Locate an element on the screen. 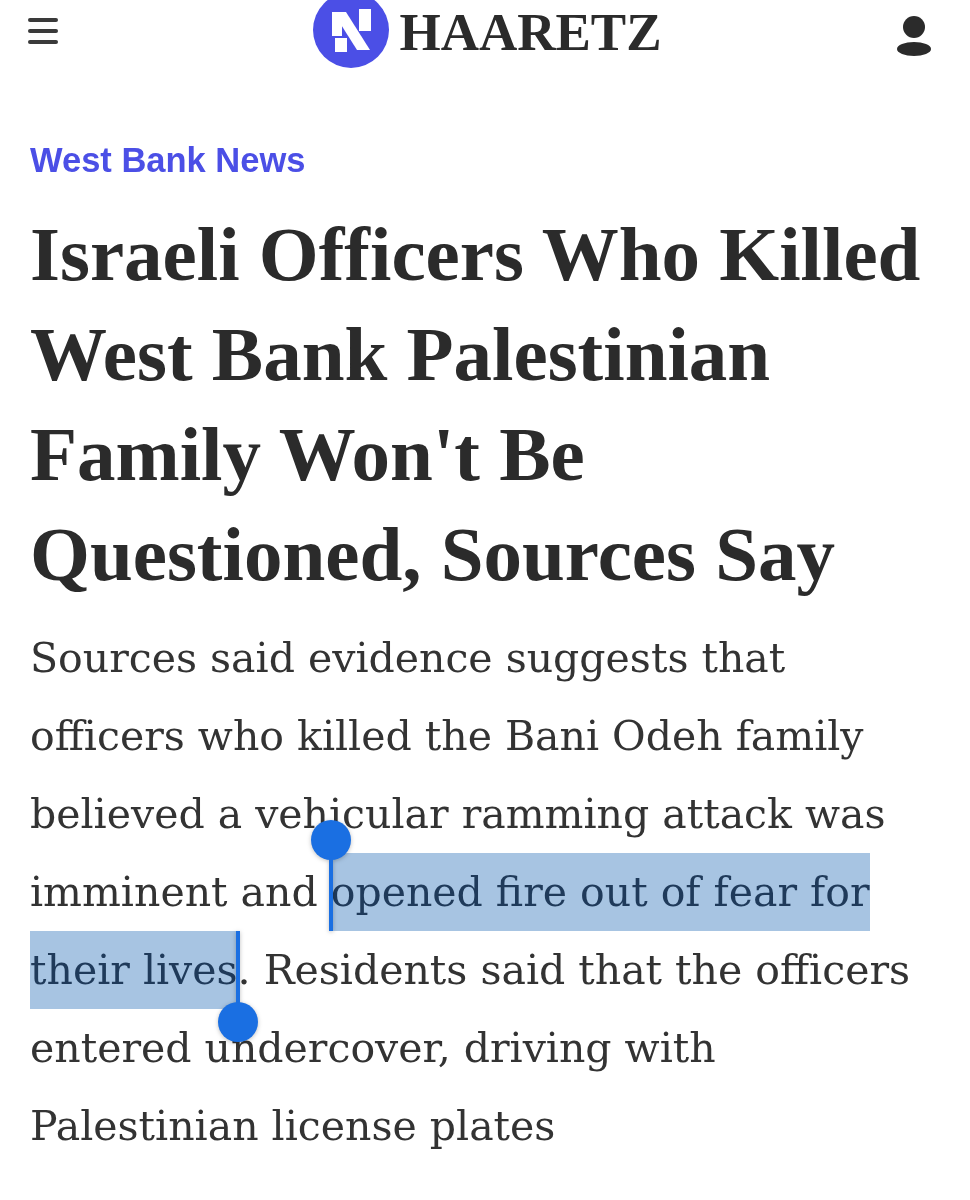  menu-icon is located at coordinates (43, 31).